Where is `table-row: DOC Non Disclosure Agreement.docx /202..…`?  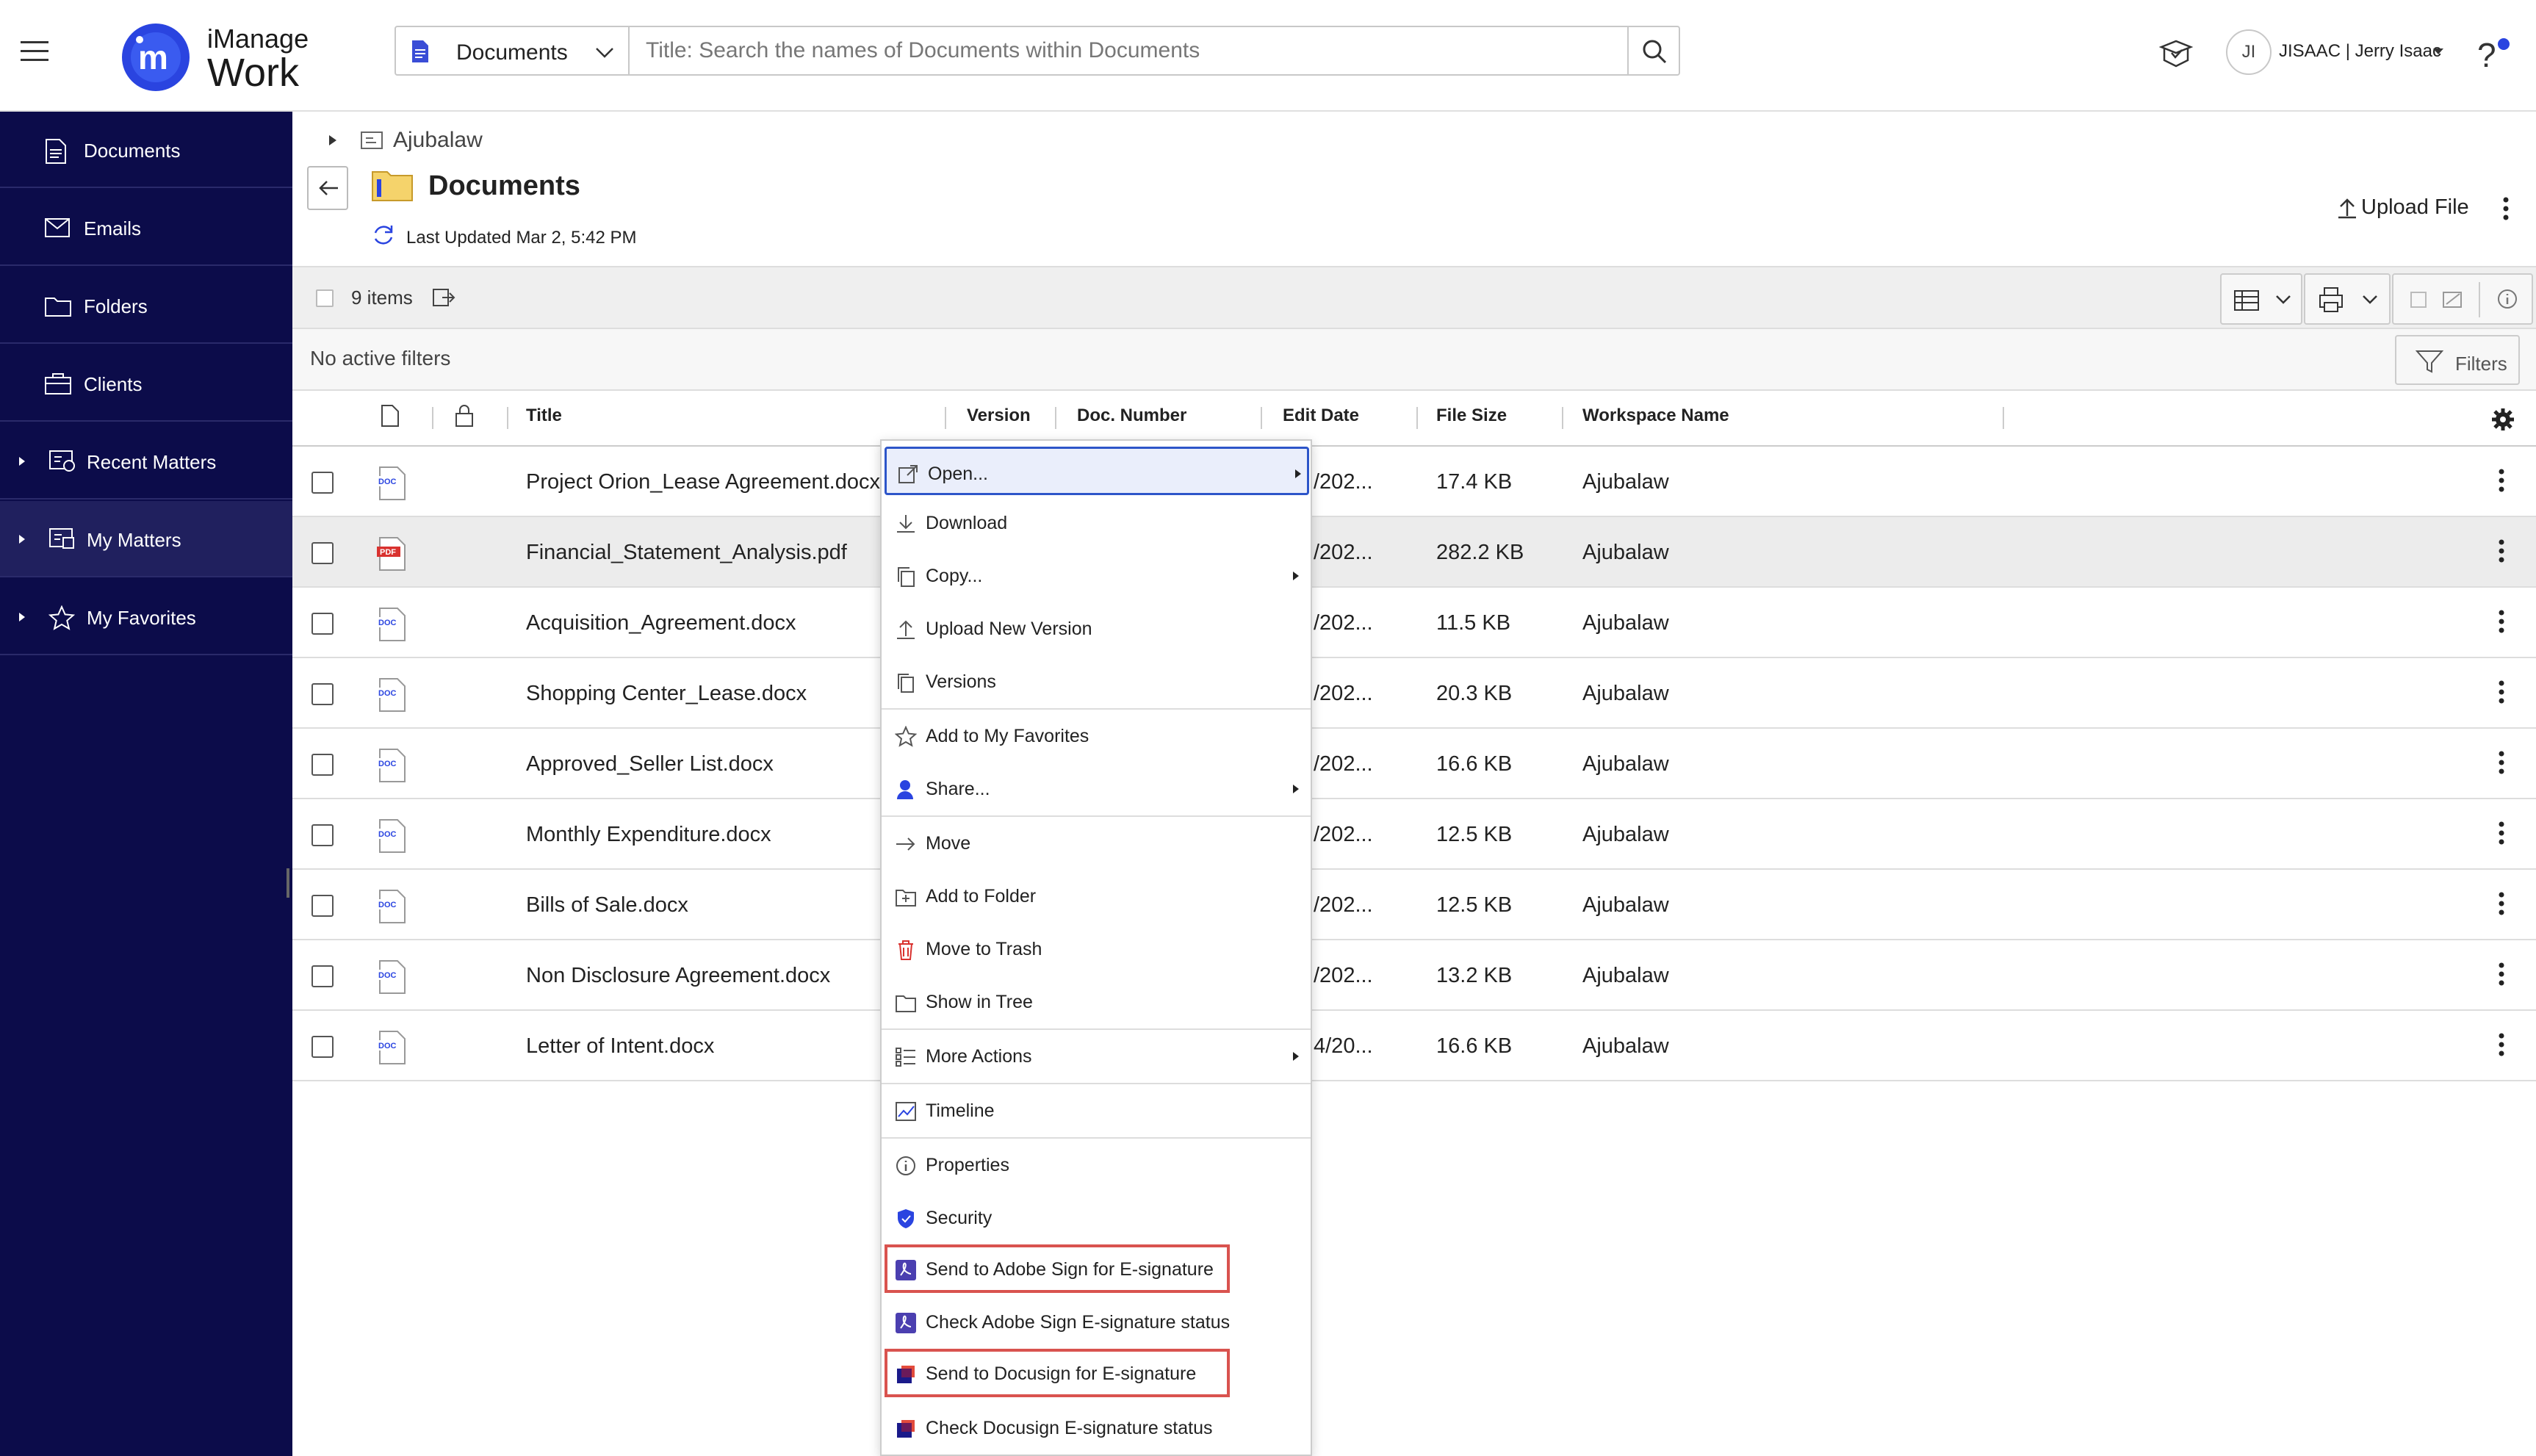
table-row: DOC Non Disclosure Agreement.docx /202..… is located at coordinates (1414, 976).